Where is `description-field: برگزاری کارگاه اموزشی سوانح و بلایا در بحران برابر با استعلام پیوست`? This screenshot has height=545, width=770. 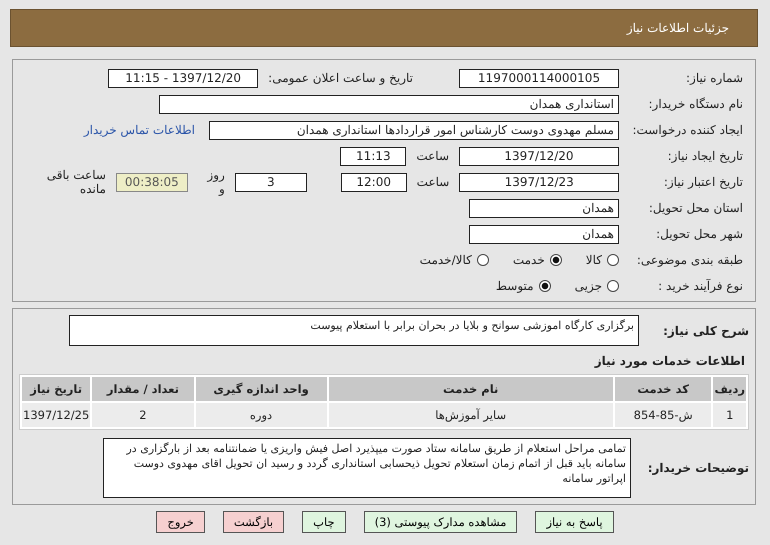 description-field: برگزاری کارگاه اموزشی سوانح و بلایا در بحران برابر با استعلام پیوست is located at coordinates (354, 330).